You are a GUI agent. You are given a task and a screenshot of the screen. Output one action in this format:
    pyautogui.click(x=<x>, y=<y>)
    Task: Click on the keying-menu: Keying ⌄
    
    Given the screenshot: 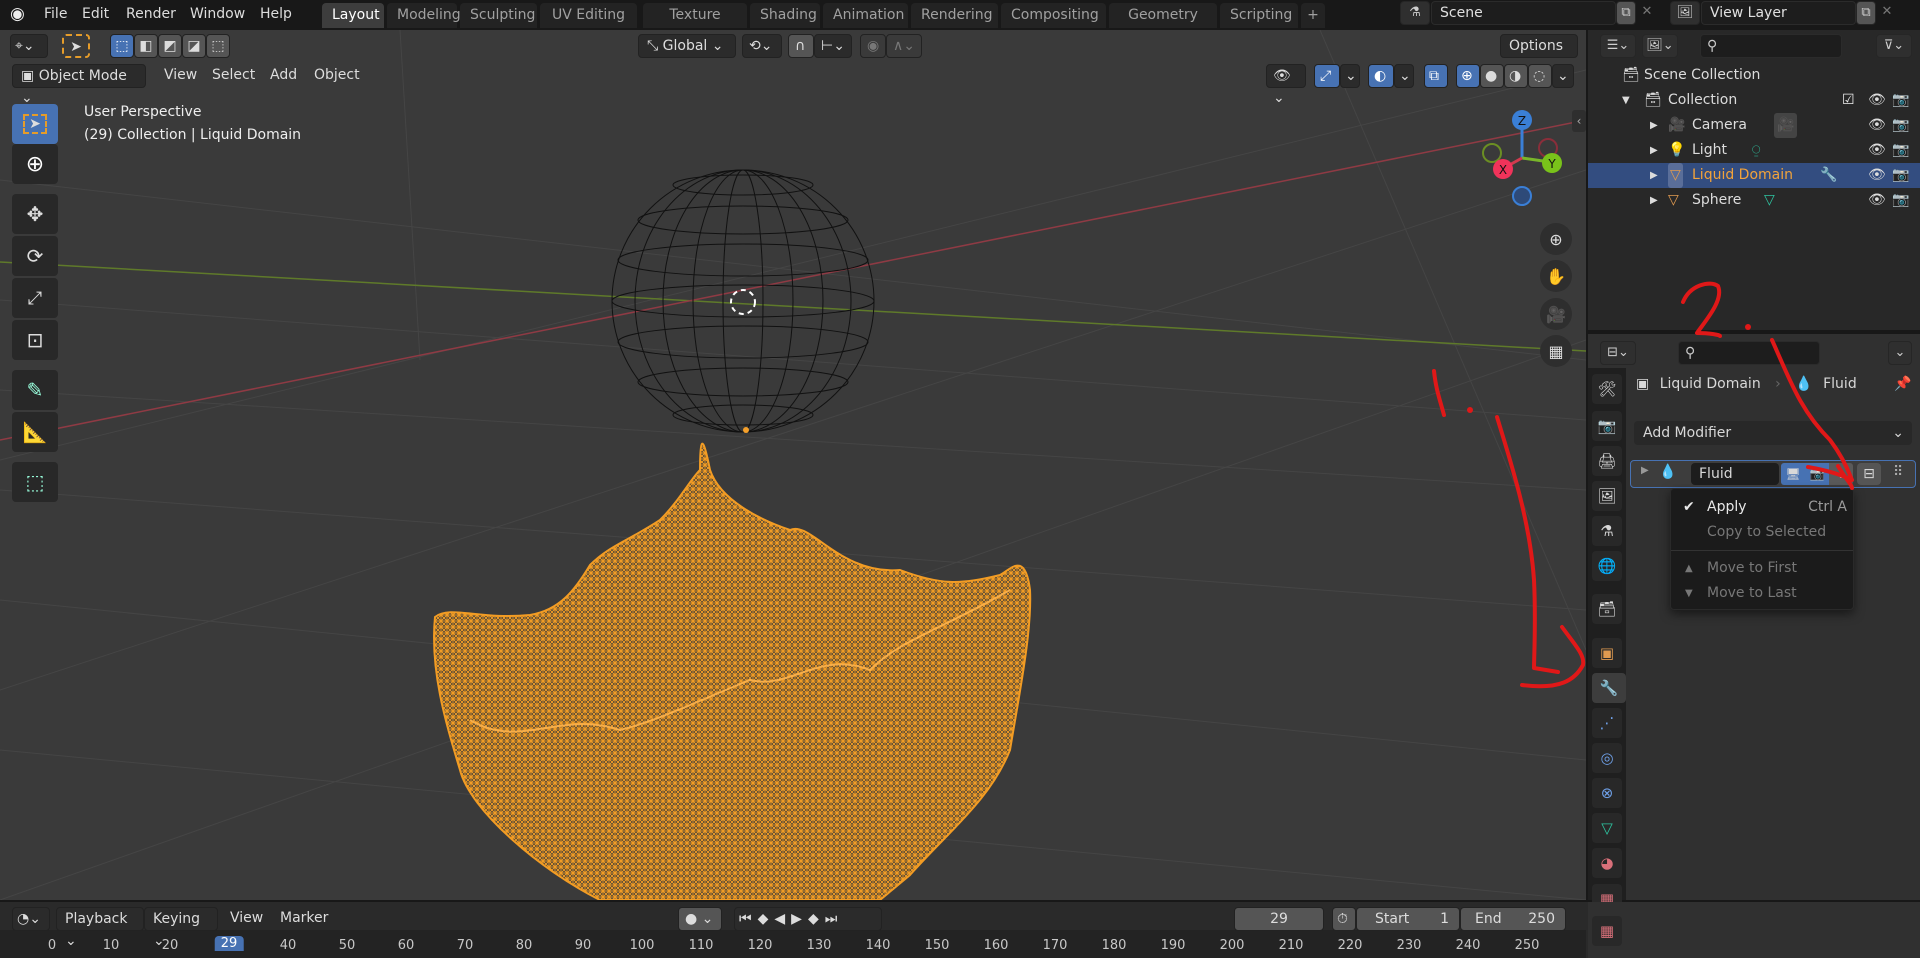 What is the action you would take?
    pyautogui.click(x=181, y=928)
    